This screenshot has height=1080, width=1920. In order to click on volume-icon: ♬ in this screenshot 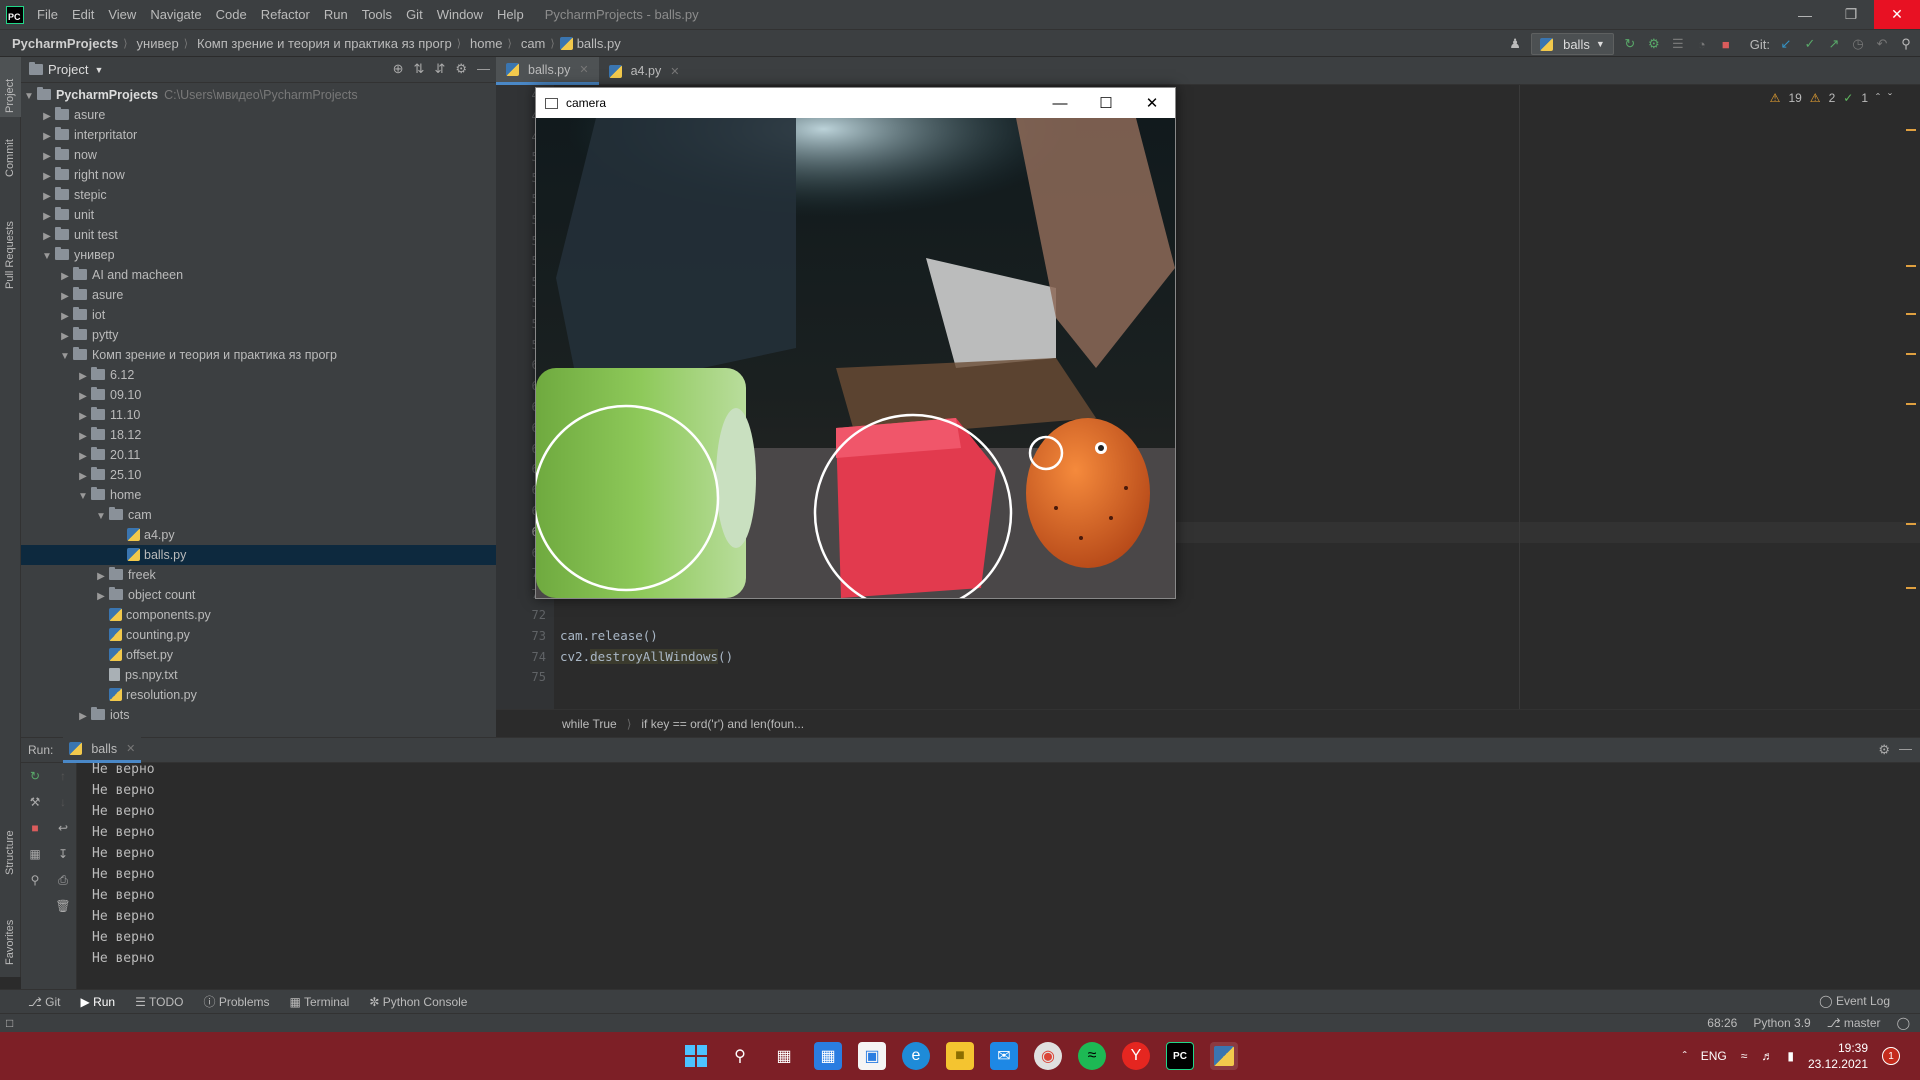, I will do `click(1767, 1056)`.